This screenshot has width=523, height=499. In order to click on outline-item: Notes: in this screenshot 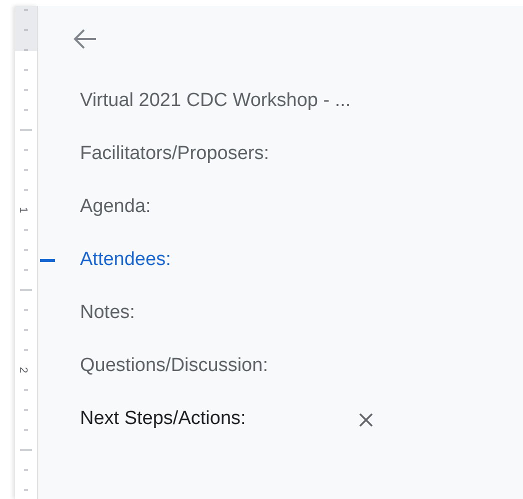, I will do `click(301, 313)`.